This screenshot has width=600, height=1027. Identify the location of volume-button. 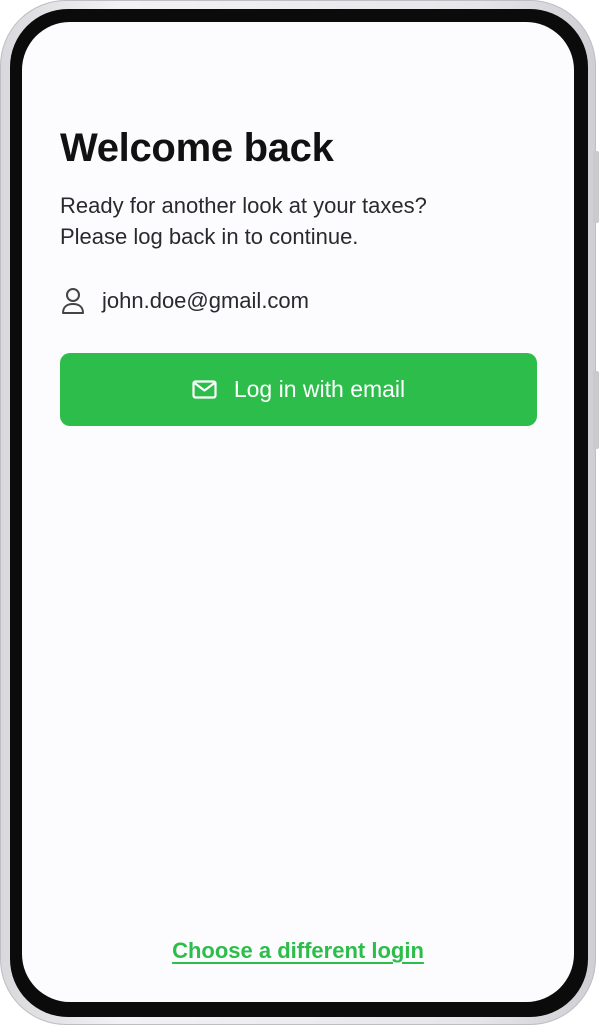
(596, 187).